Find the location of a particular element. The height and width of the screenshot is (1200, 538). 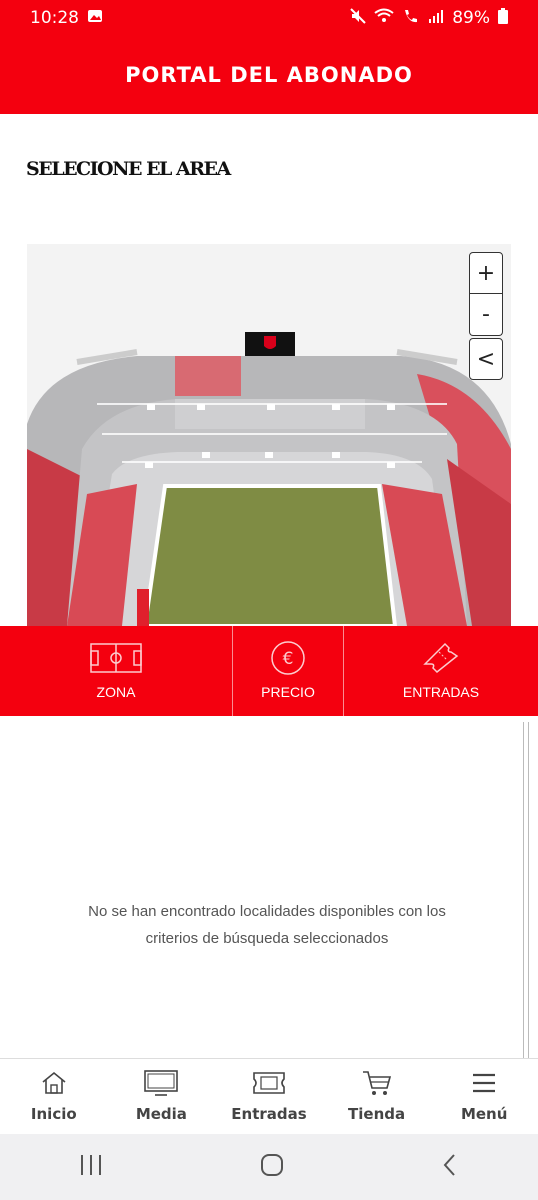

nav-menu: Menú is located at coordinates (484, 1097).